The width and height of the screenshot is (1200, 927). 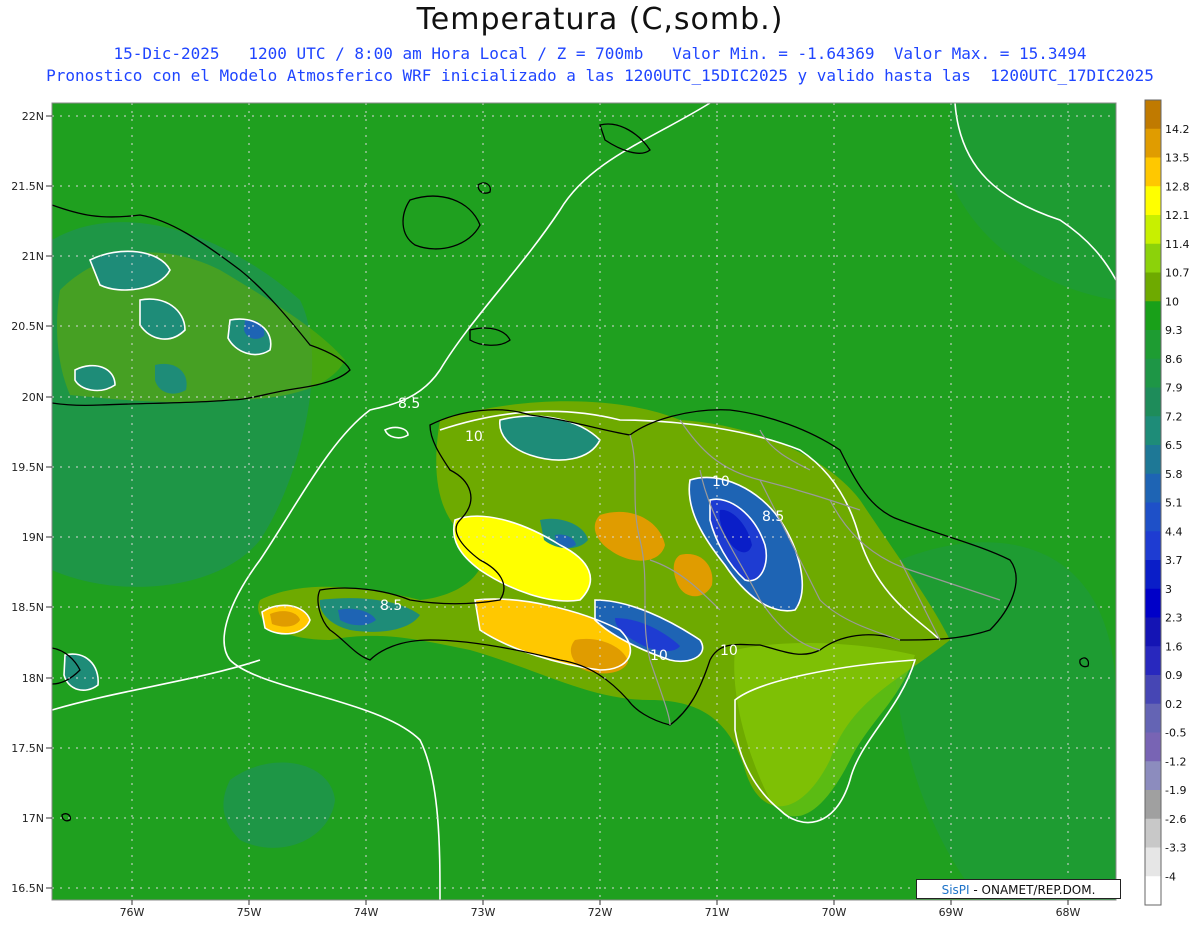 What do you see at coordinates (717, 912) in the screenshot?
I see `longitude-tick-label: 71W` at bounding box center [717, 912].